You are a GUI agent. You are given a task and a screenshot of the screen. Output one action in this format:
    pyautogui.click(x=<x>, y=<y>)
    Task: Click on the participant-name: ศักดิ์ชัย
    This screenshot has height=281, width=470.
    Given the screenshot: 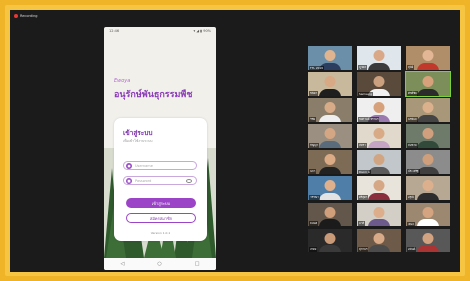 What is the action you would take?
    pyautogui.click(x=412, y=93)
    